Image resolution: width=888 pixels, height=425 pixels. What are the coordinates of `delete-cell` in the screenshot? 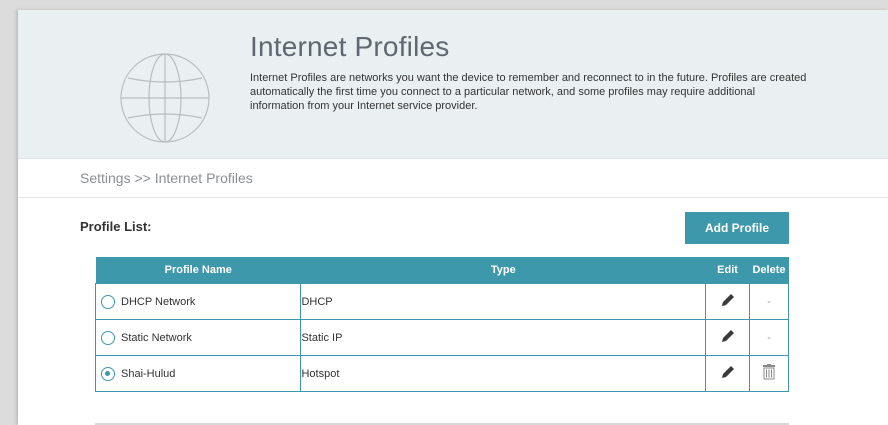 It's located at (769, 373).